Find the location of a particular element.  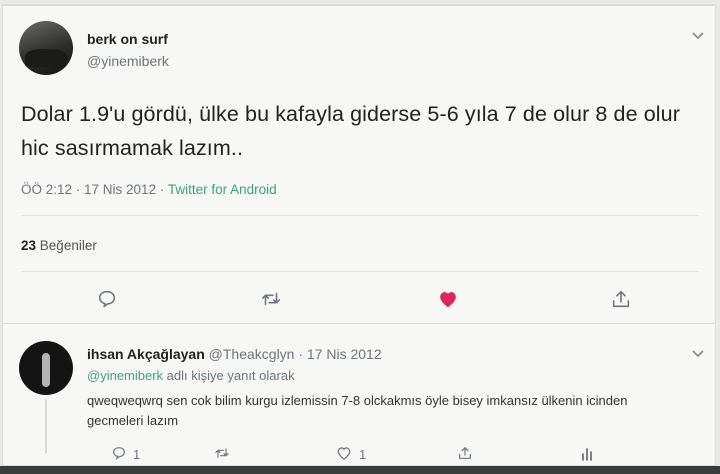

reply-to-label: adlı kişiye yanıt olarak is located at coordinates (229, 375).